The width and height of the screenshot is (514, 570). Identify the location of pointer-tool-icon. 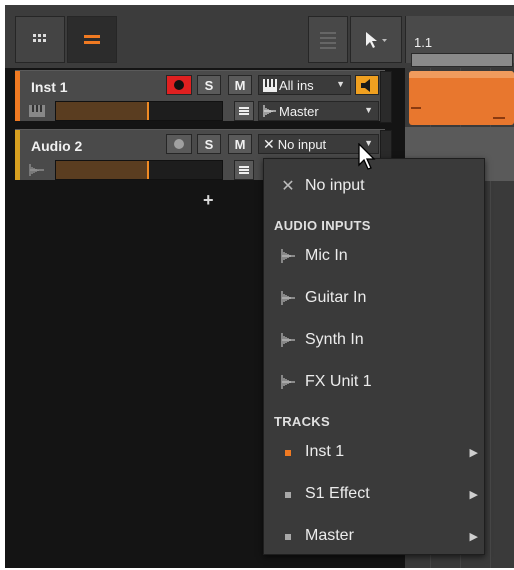
(376, 39).